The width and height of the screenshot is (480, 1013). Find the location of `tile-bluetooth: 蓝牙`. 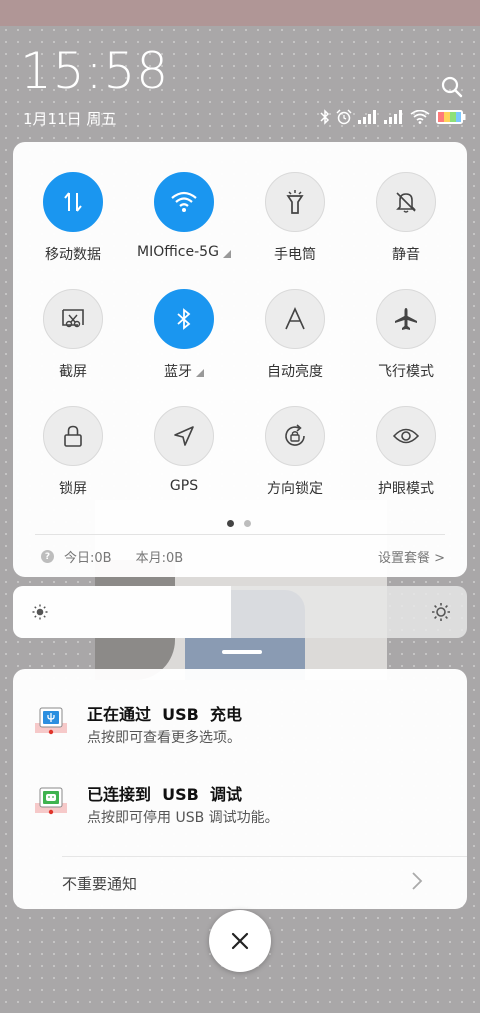

tile-bluetooth: 蓝牙 is located at coordinates (184, 344).